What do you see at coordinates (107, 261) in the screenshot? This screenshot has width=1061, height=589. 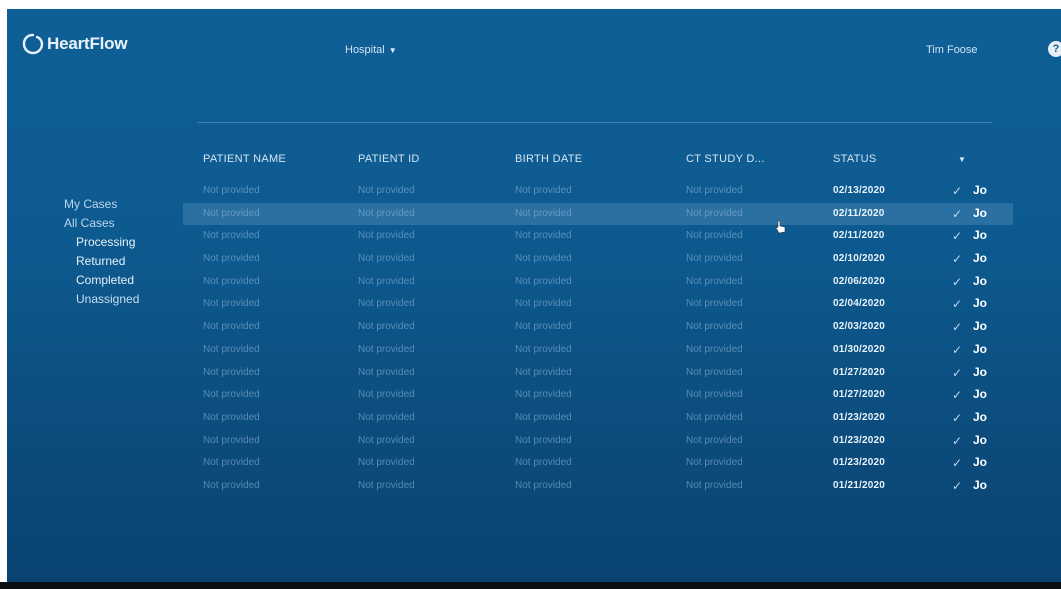 I see `sidebar-item-returned: Returned` at bounding box center [107, 261].